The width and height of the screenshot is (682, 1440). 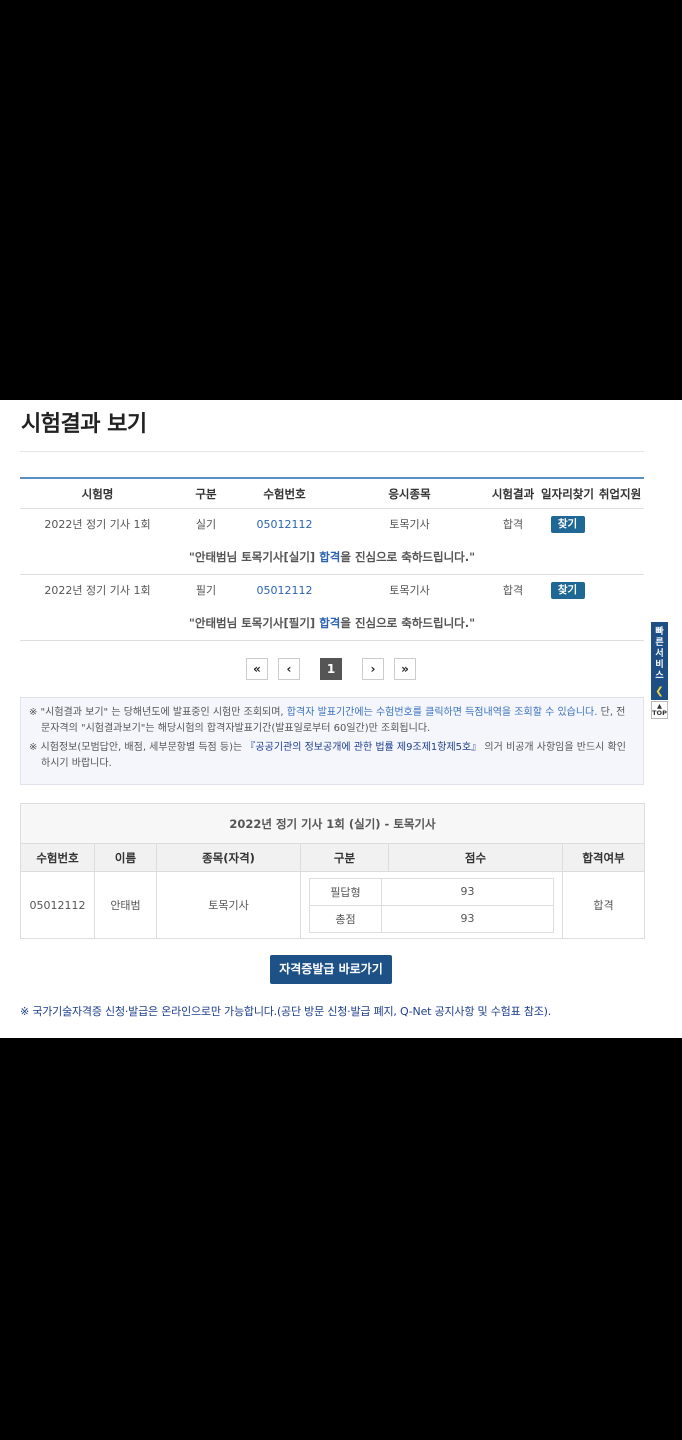 What do you see at coordinates (289, 669) in the screenshot?
I see `prev-page-button: ‹` at bounding box center [289, 669].